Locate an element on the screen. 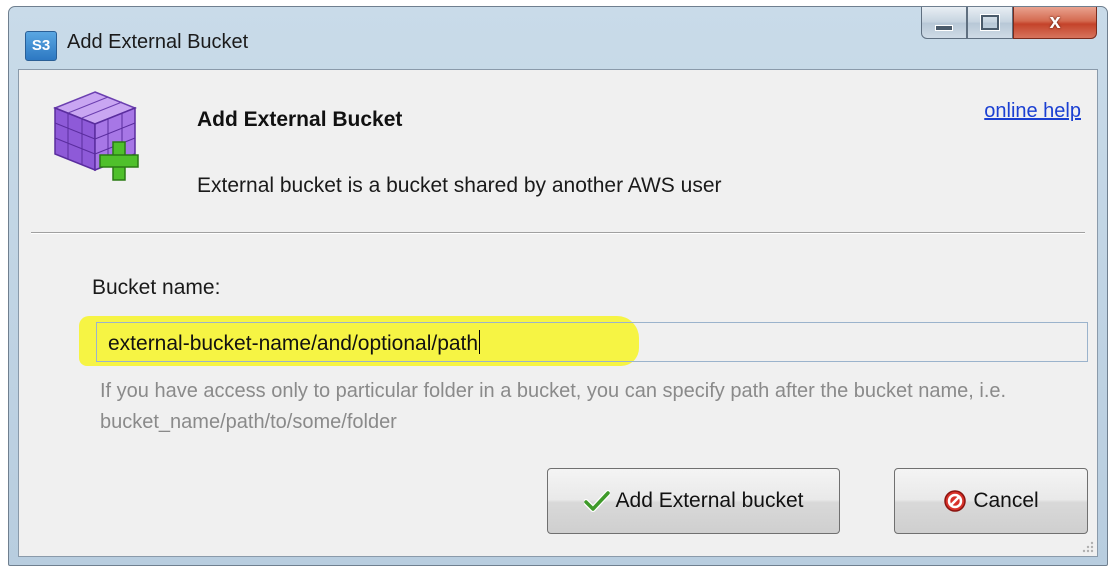 This screenshot has height=572, width=1118. cancel-button: Cancel is located at coordinates (991, 501).